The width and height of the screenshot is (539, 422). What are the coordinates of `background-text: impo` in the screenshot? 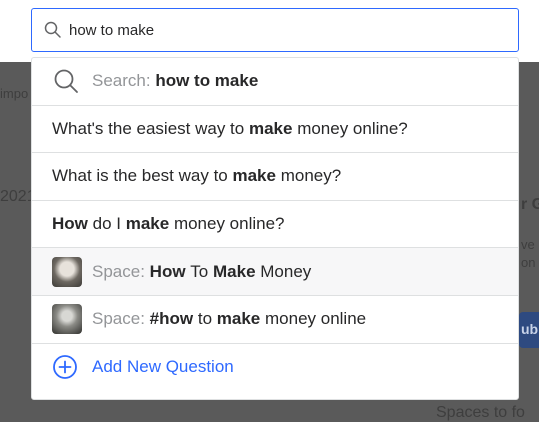 It's located at (14, 93).